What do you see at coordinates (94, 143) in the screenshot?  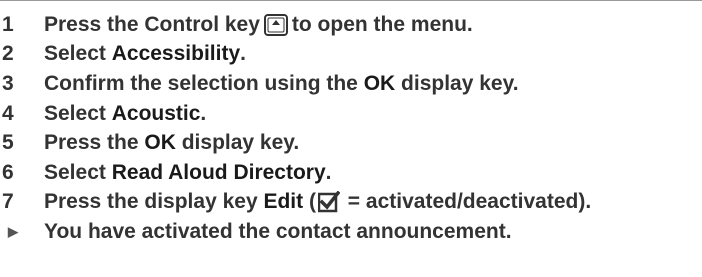 I see `step-text-pre: Press the` at bounding box center [94, 143].